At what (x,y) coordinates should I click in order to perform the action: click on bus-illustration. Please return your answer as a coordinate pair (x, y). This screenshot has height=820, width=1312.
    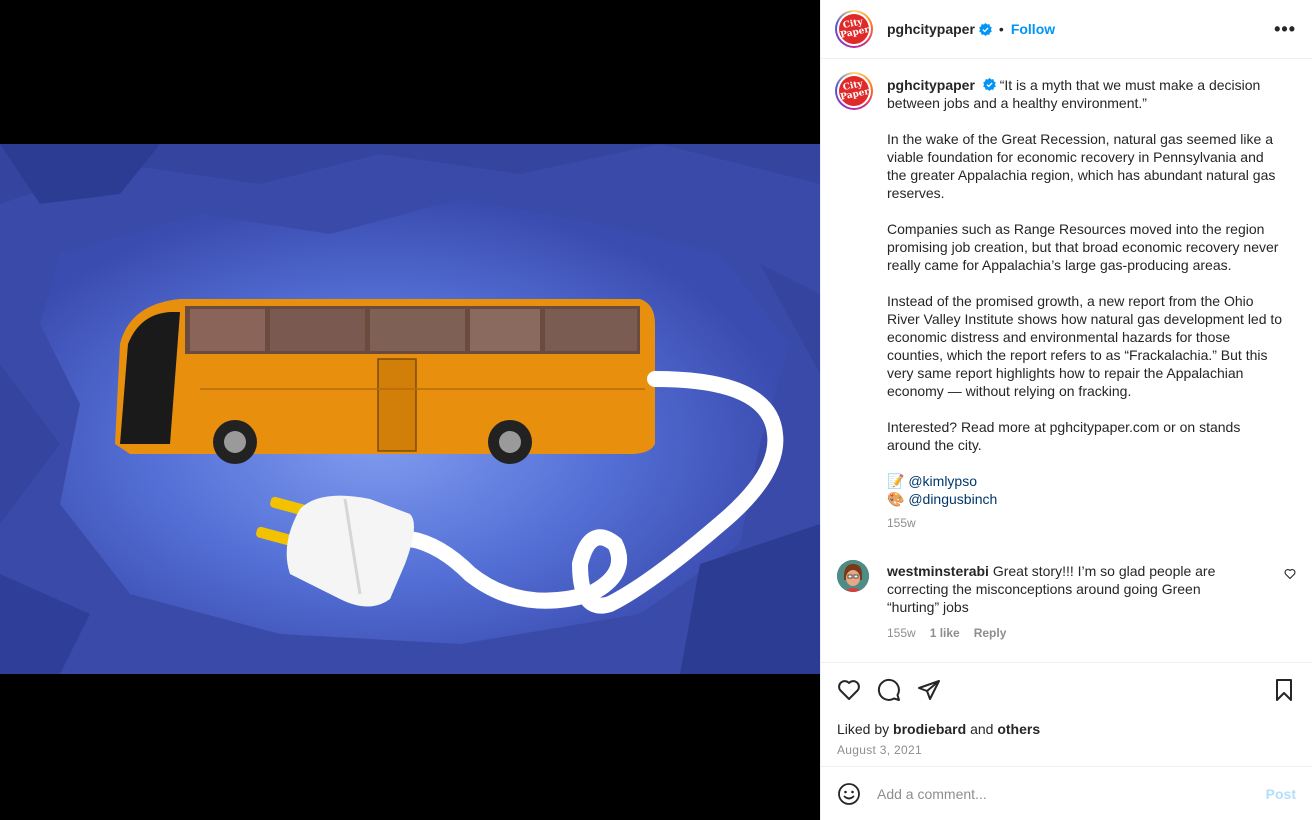
    Looking at the image, I should click on (385, 381).